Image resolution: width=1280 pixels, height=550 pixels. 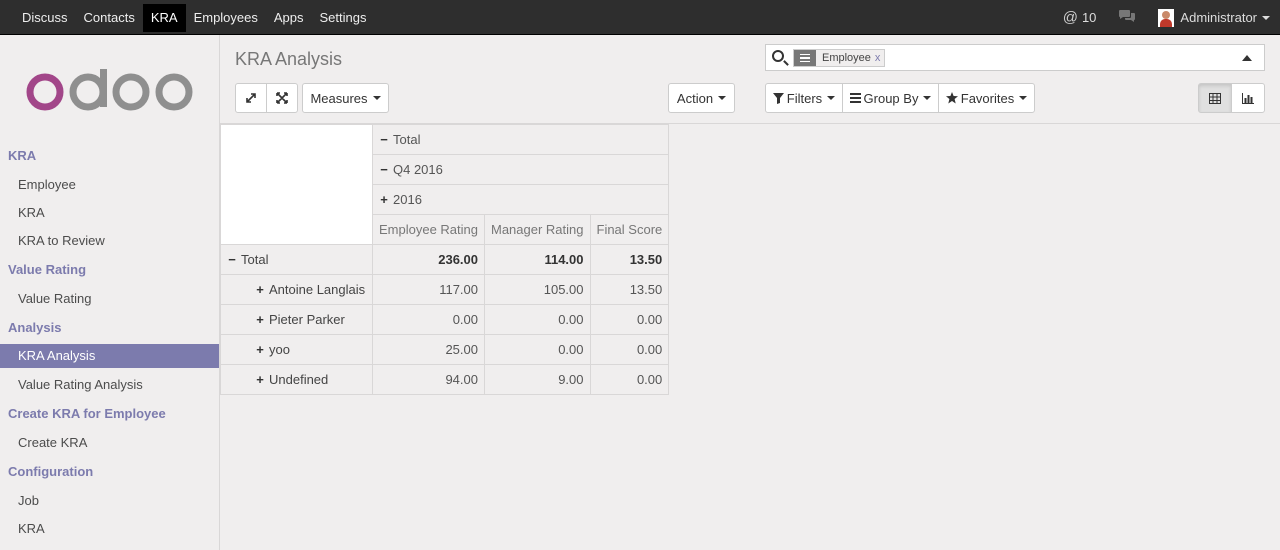 What do you see at coordinates (289, 59) in the screenshot?
I see `page-title: KRA Analysis` at bounding box center [289, 59].